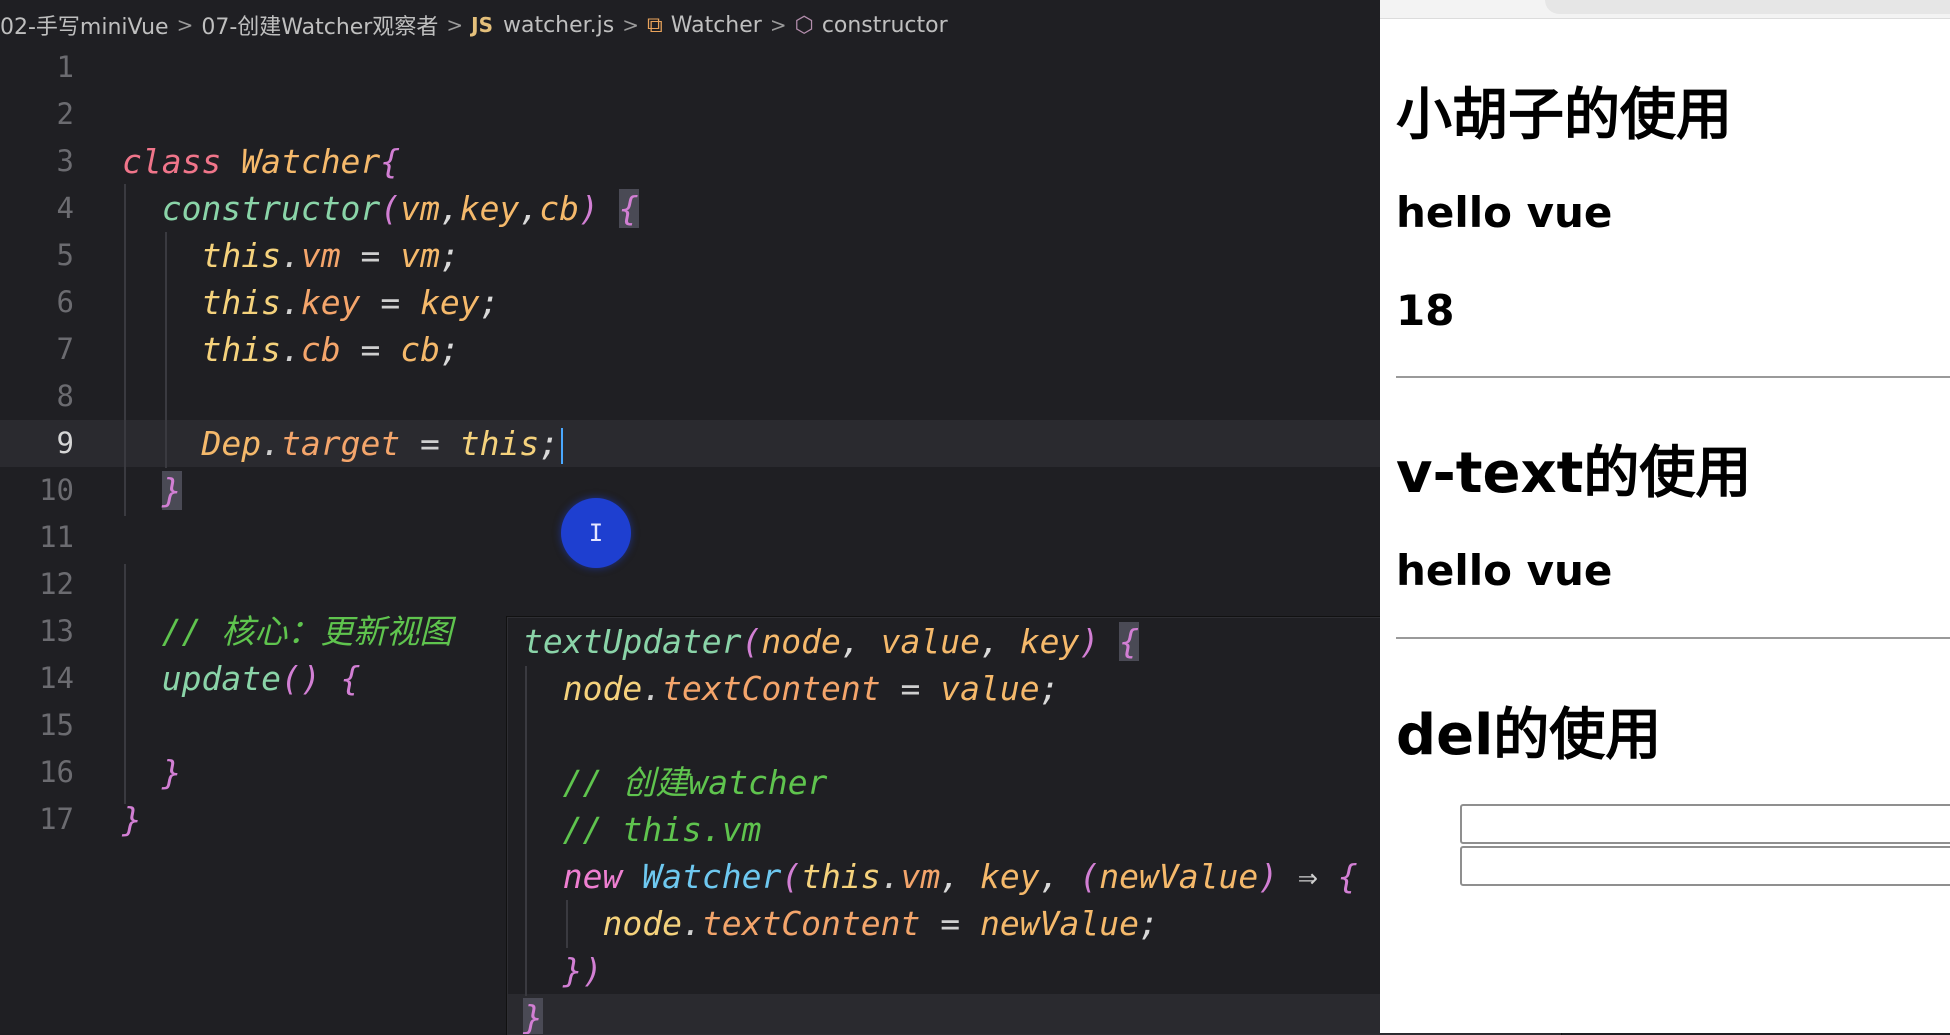  What do you see at coordinates (1268, 876) in the screenshot?
I see `code-token: )` at bounding box center [1268, 876].